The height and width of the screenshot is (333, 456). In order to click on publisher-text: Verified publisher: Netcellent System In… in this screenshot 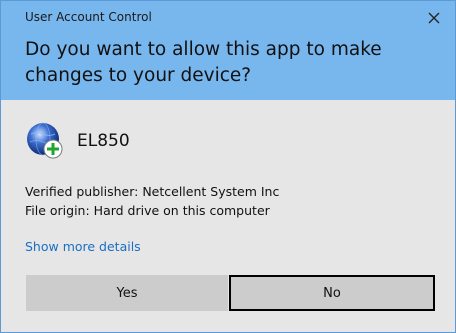, I will do `click(152, 191)`.